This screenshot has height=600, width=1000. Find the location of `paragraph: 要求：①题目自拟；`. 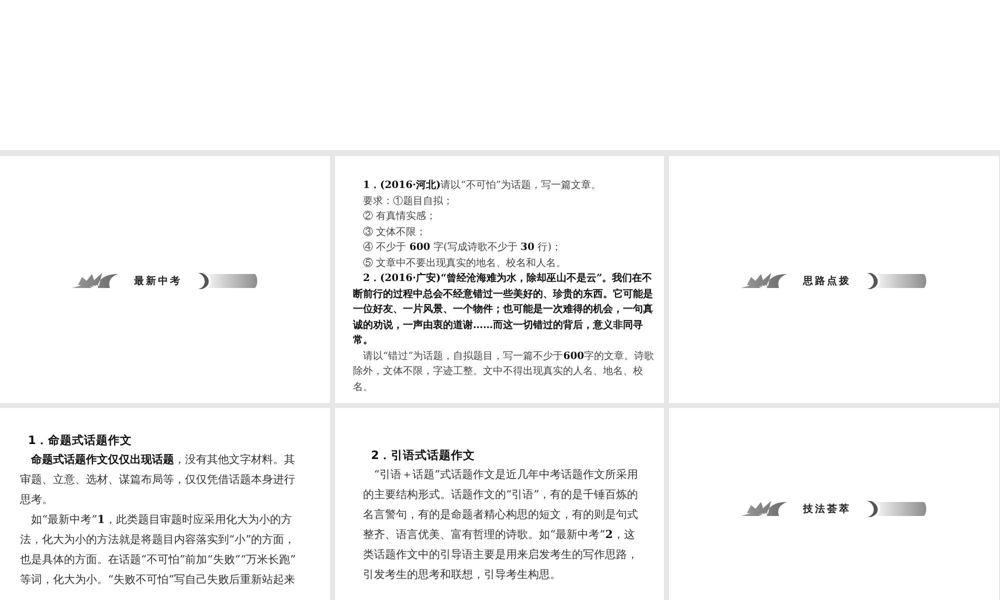

paragraph: 要求：①题目自拟； is located at coordinates (408, 201).